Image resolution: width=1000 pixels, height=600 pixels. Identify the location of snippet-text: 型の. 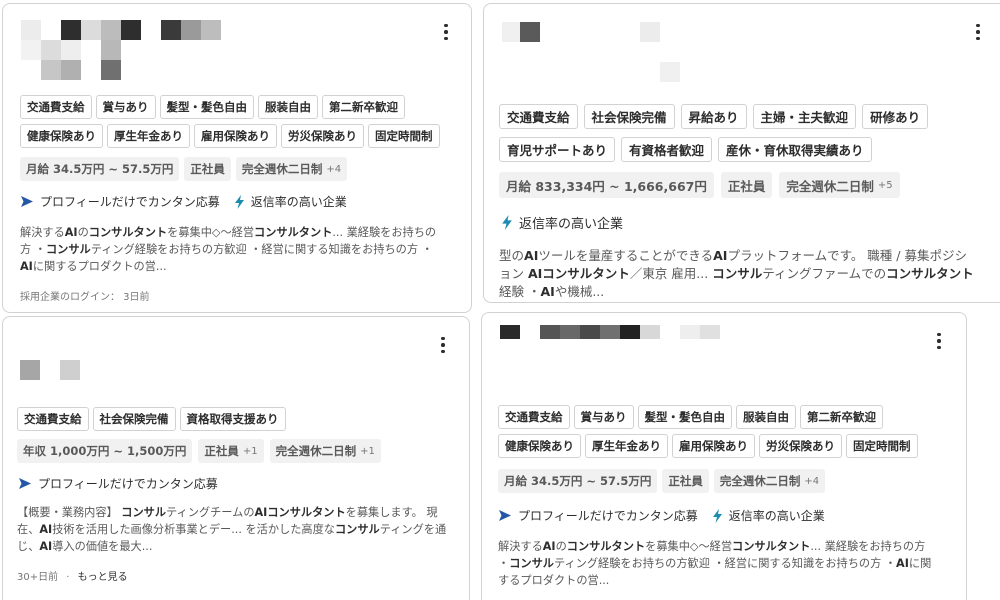
(512, 255).